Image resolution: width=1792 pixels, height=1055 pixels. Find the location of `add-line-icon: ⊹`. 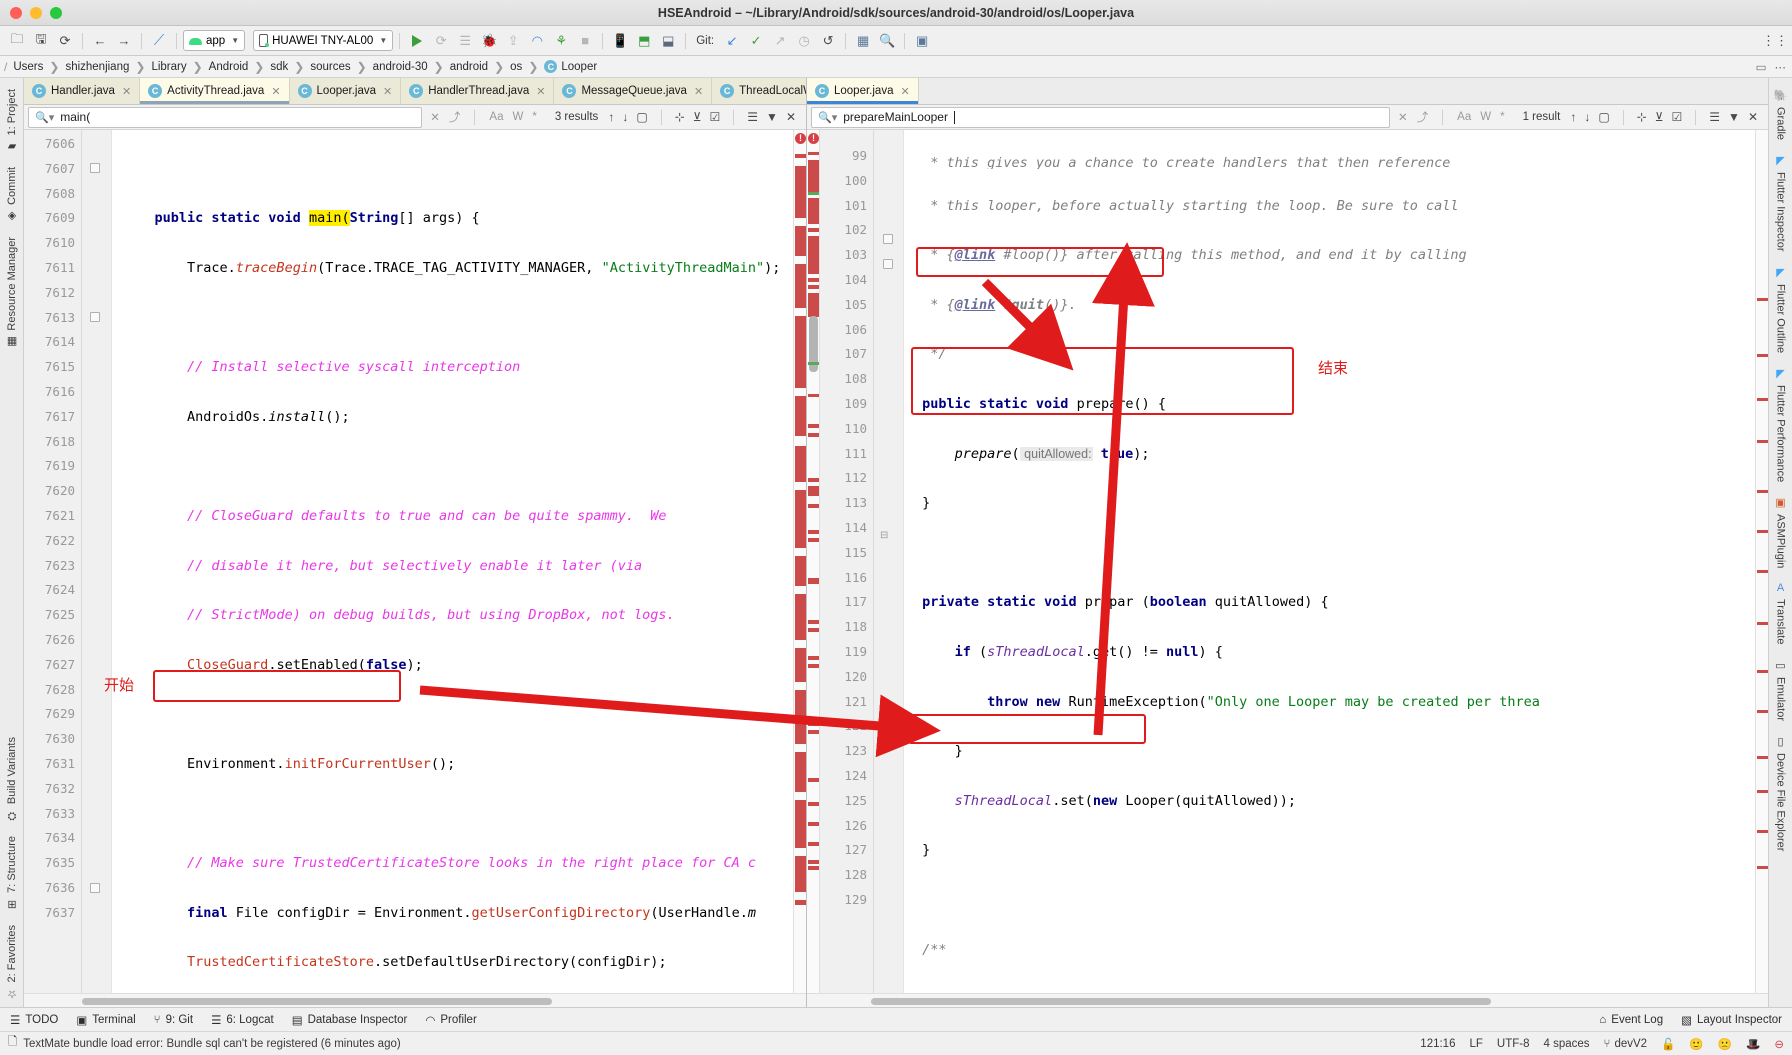

add-line-icon: ⊹ is located at coordinates (1642, 117).